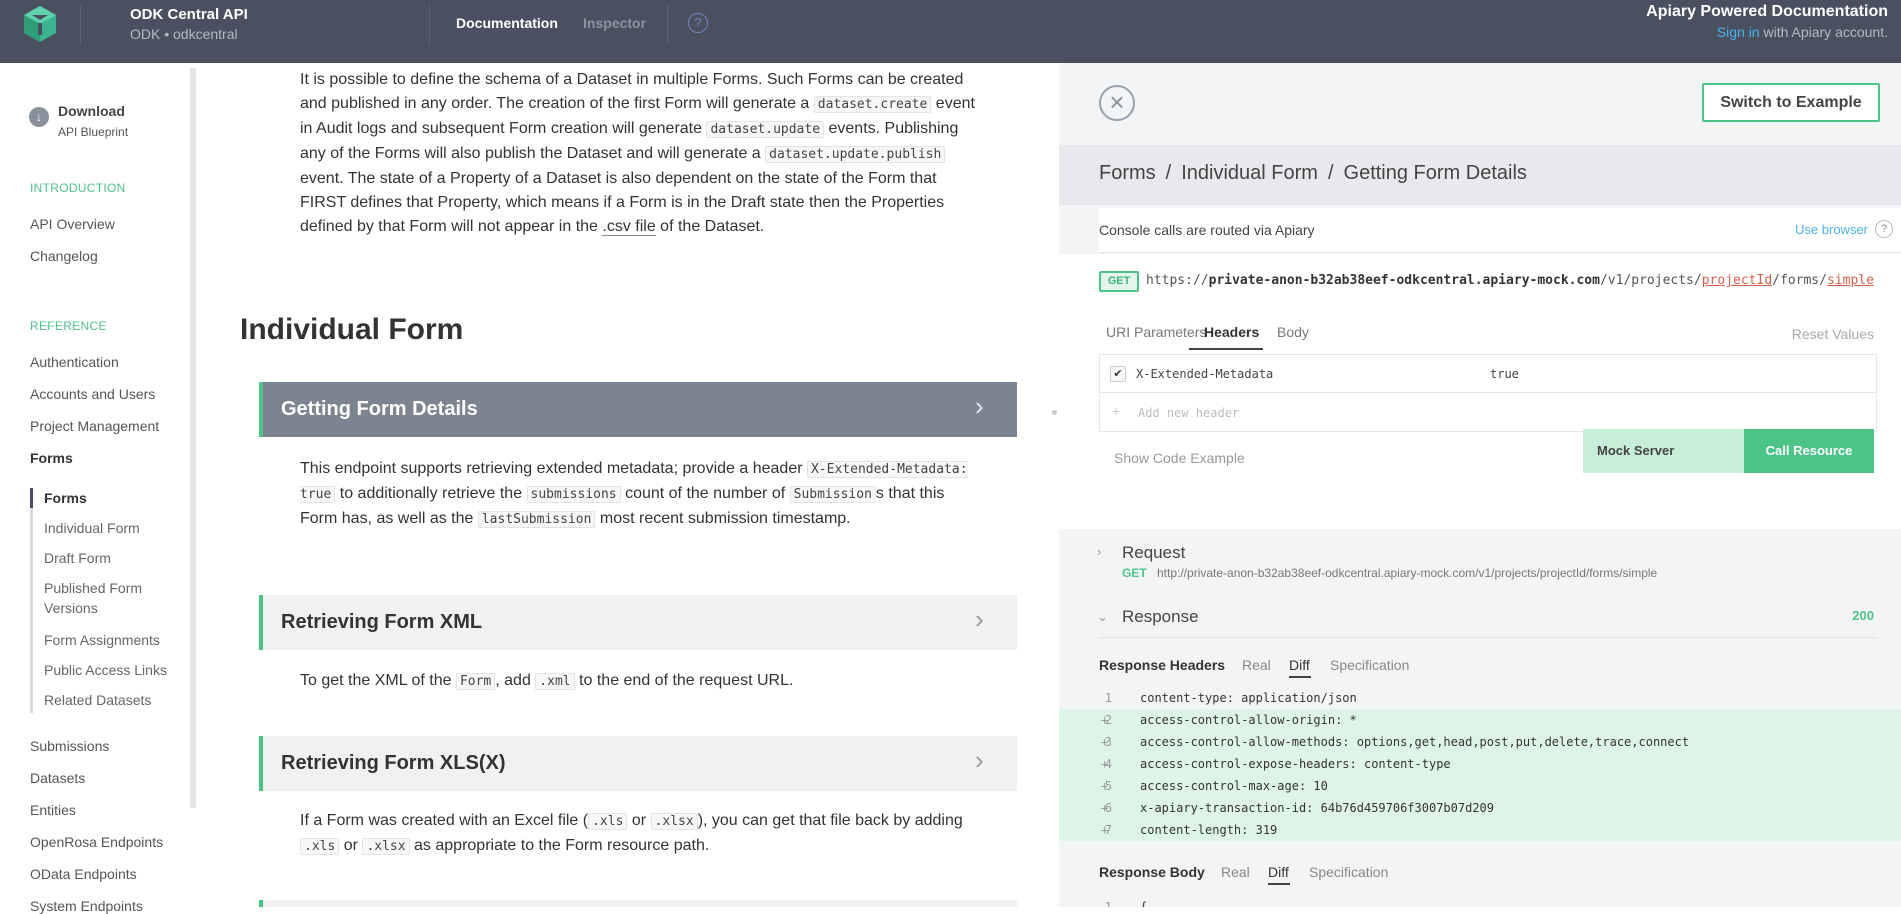 This screenshot has height=914, width=1901. What do you see at coordinates (1108, 742) in the screenshot?
I see `line-number: 3` at bounding box center [1108, 742].